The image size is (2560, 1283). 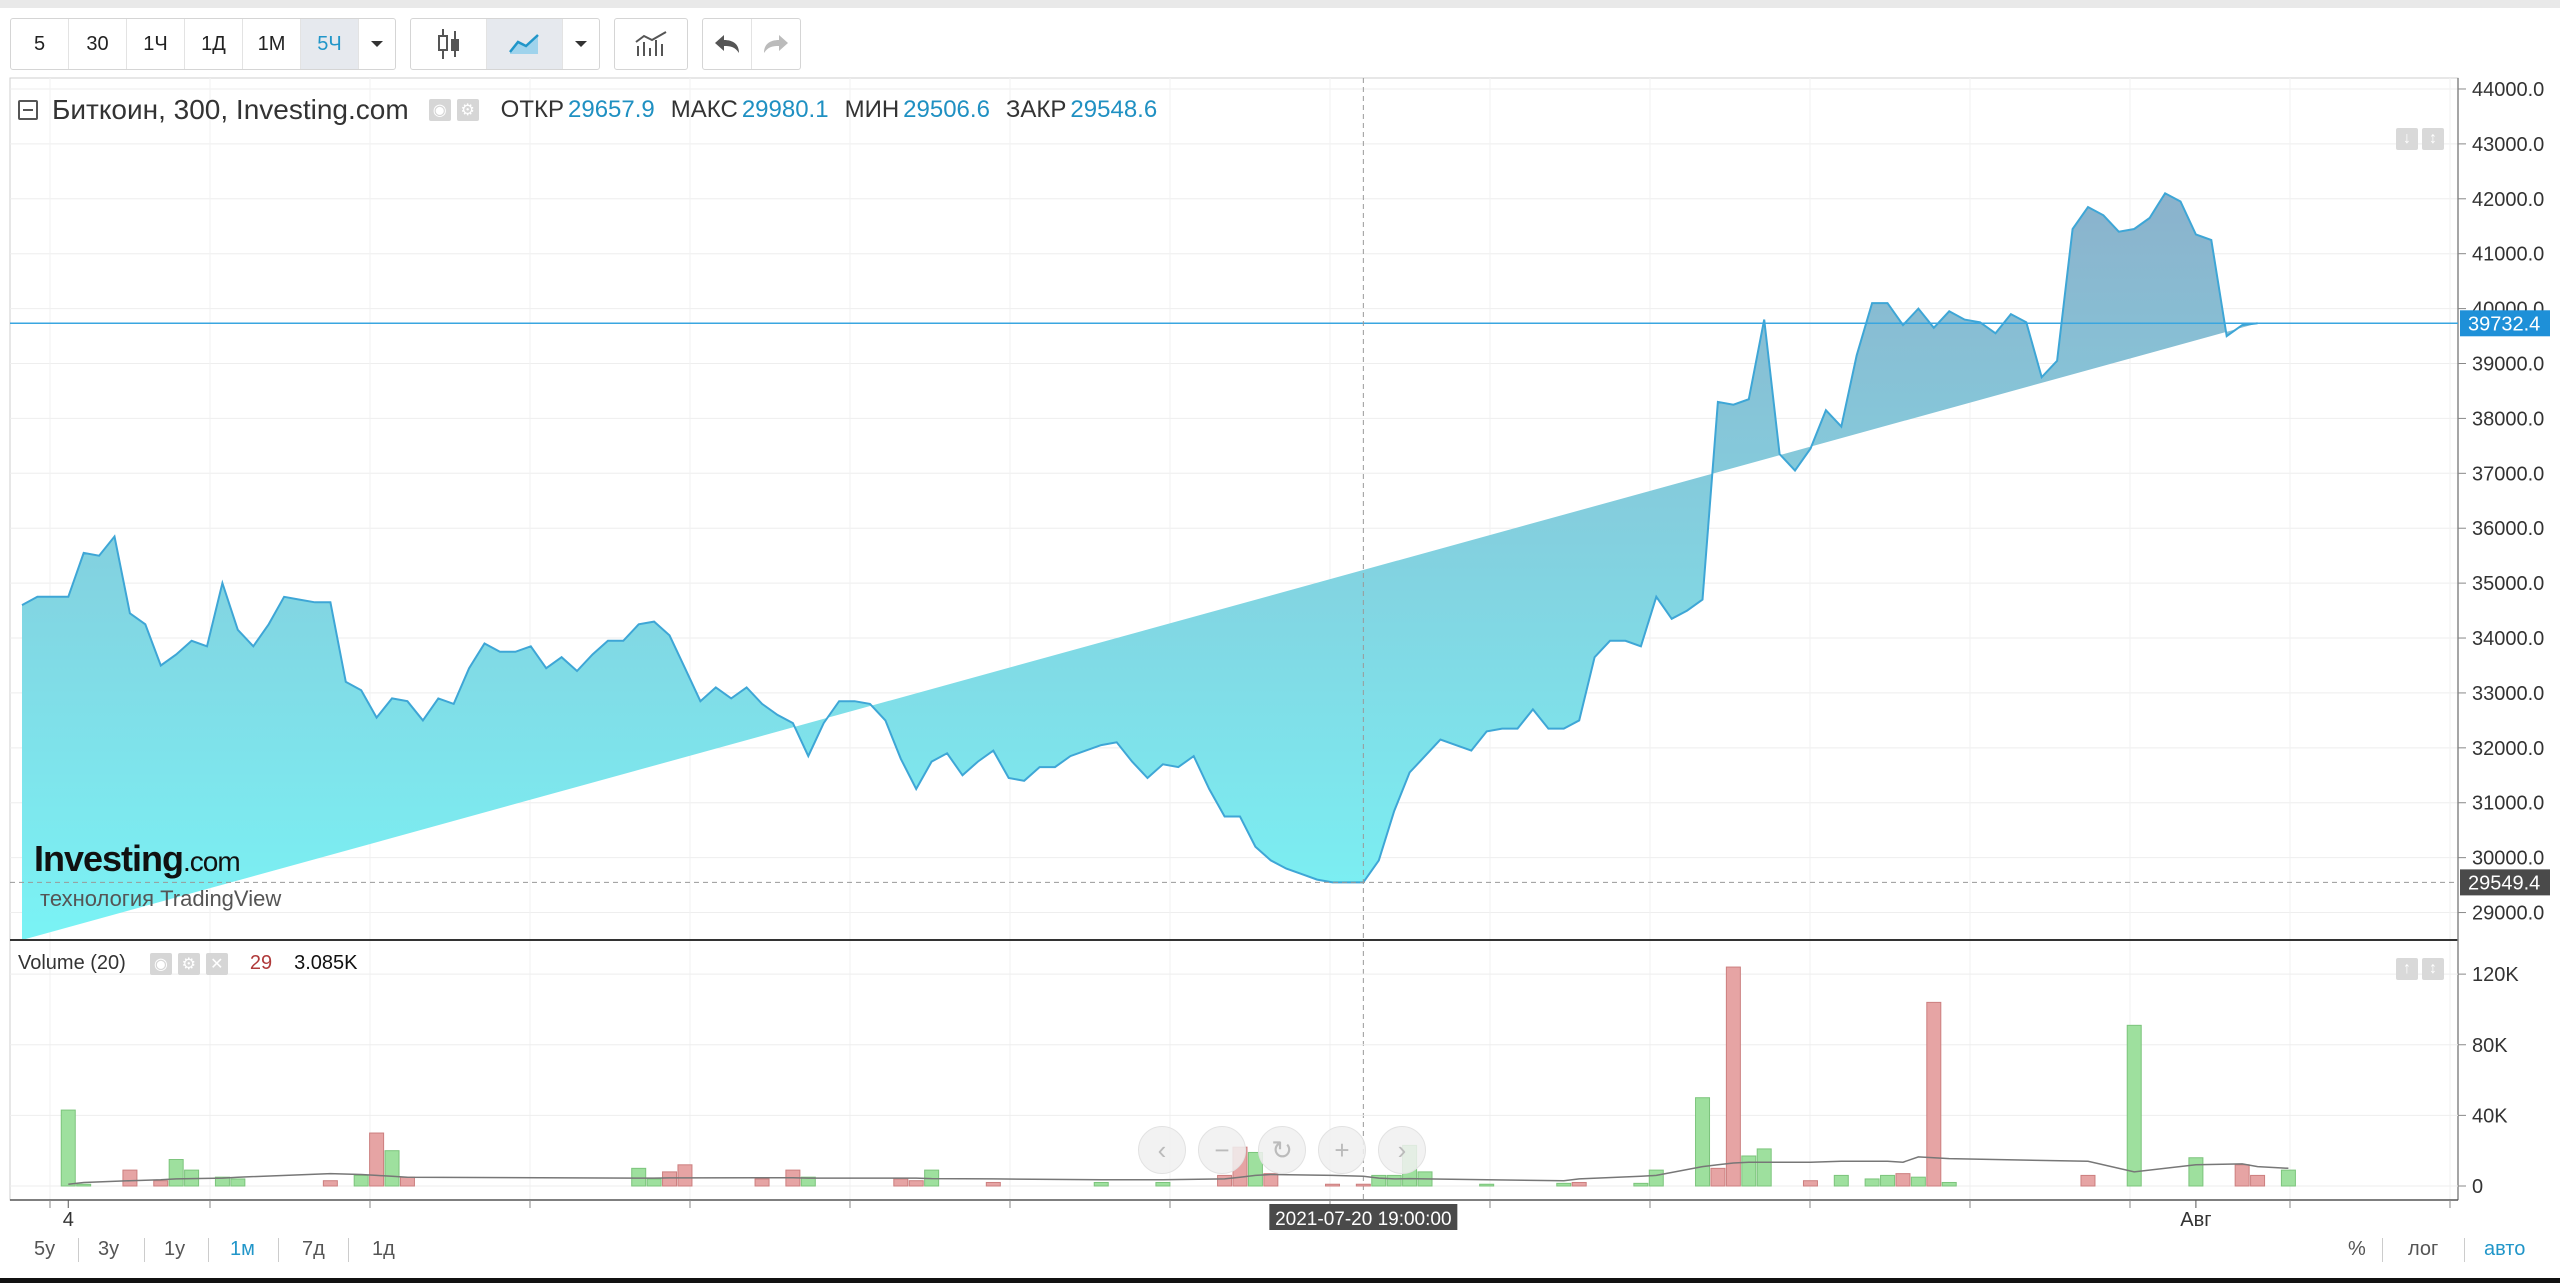 I want to click on range-5y: 5y, so click(x=44, y=1249).